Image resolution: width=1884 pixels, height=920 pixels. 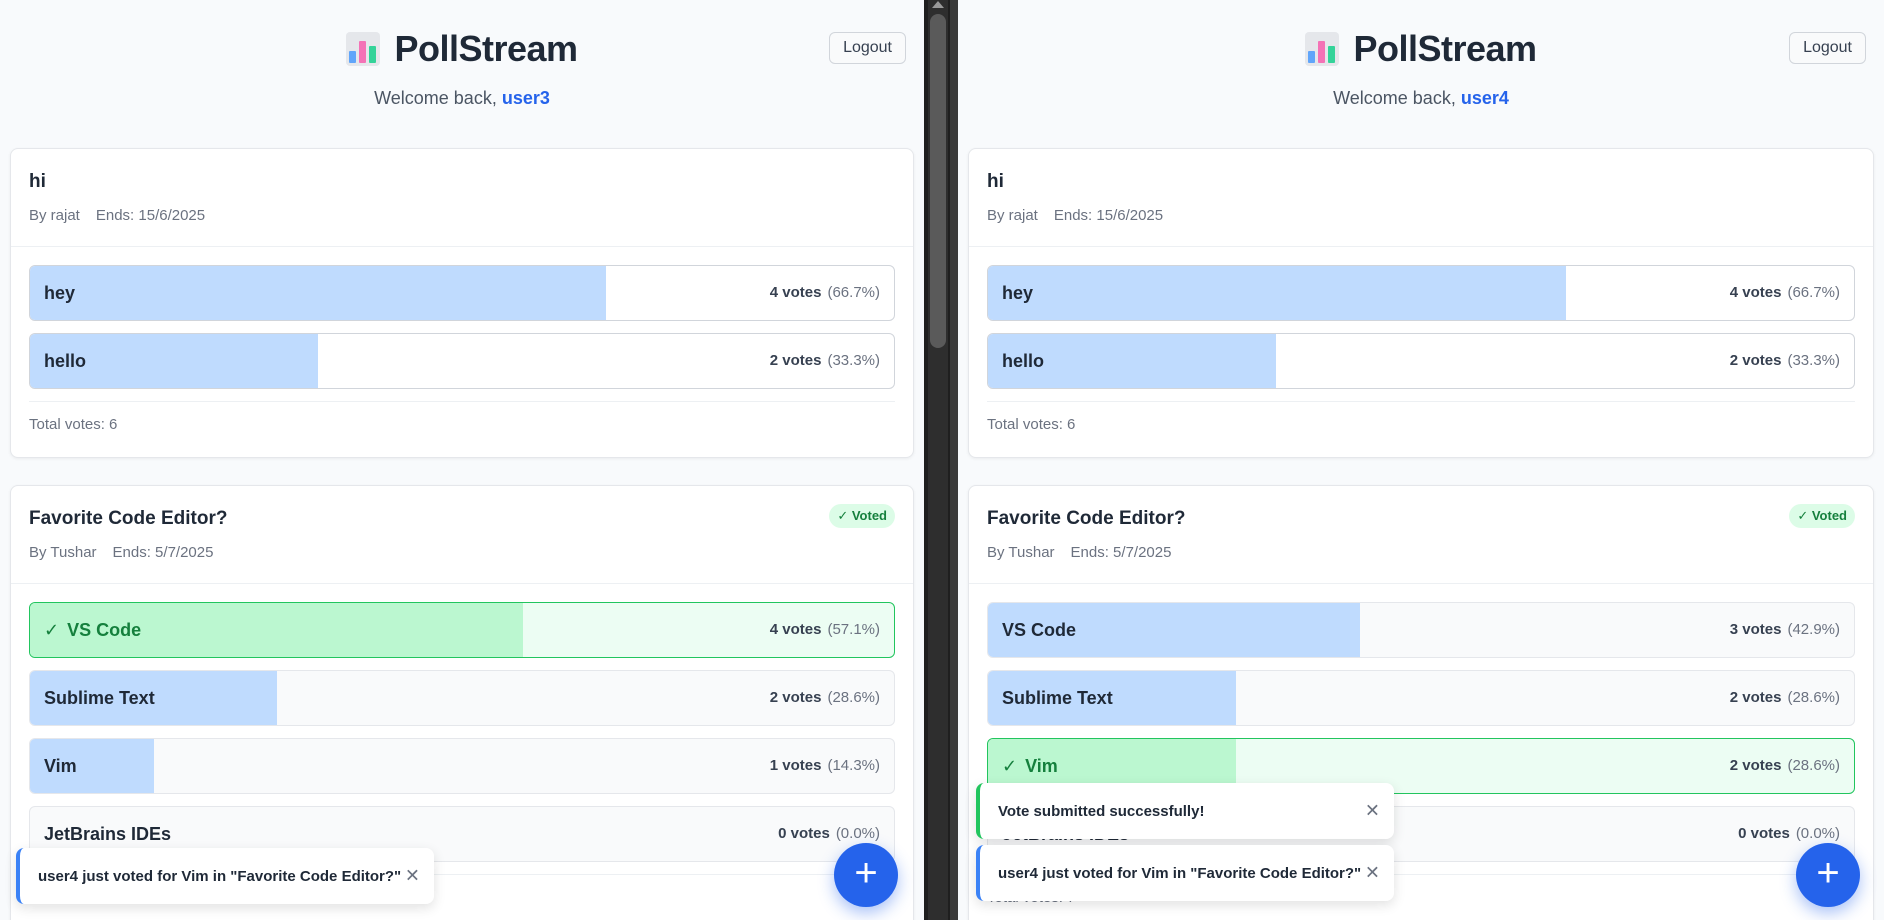 I want to click on option-stats: 1 votes (14.3%), so click(x=825, y=766).